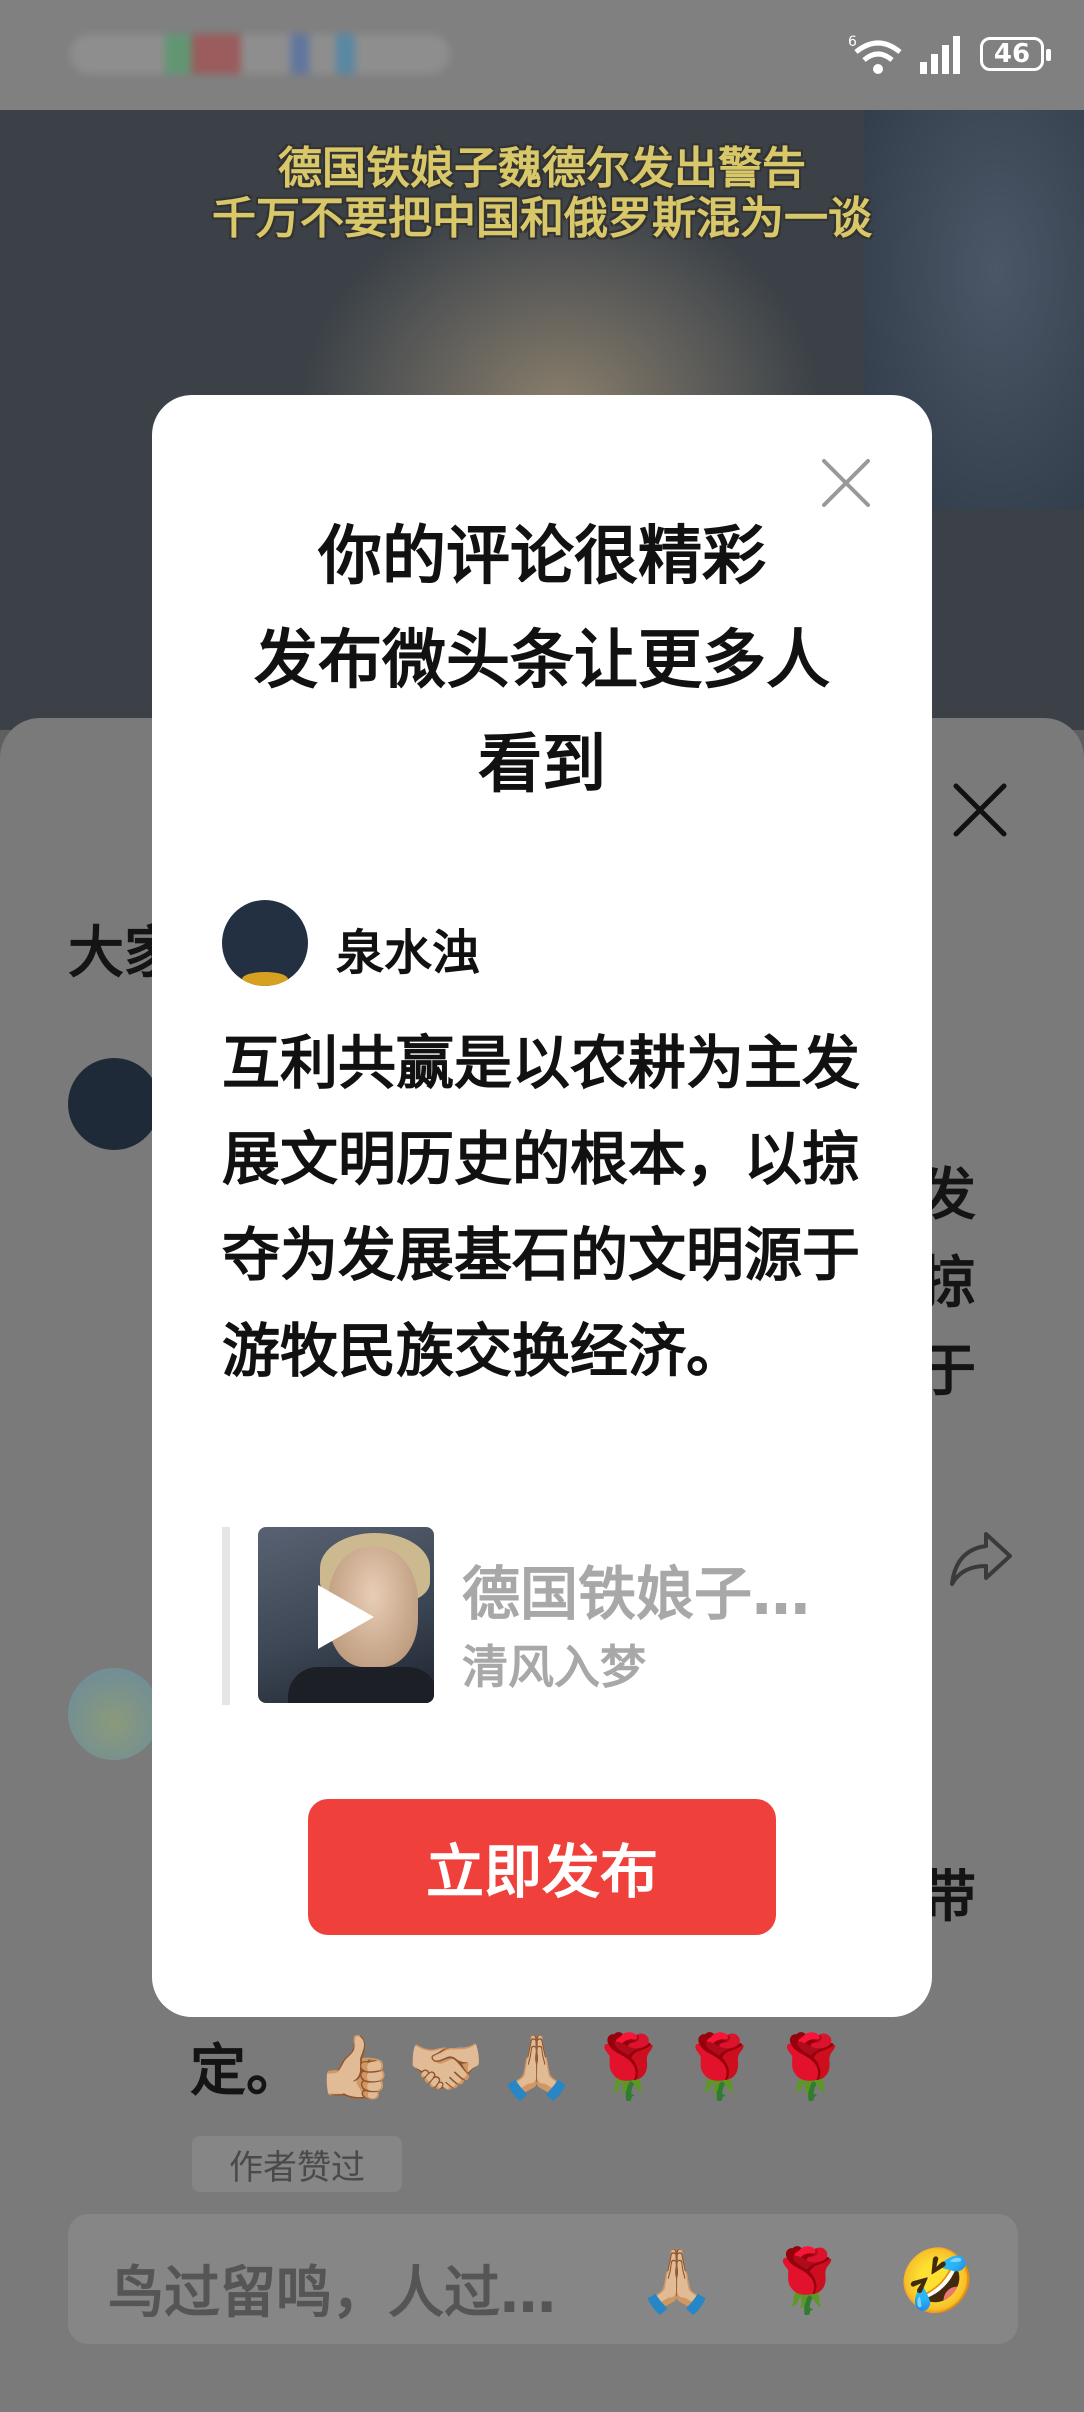 The width and height of the screenshot is (1084, 2412). I want to click on quoted-video-author: 清风入梦, so click(554, 1667).